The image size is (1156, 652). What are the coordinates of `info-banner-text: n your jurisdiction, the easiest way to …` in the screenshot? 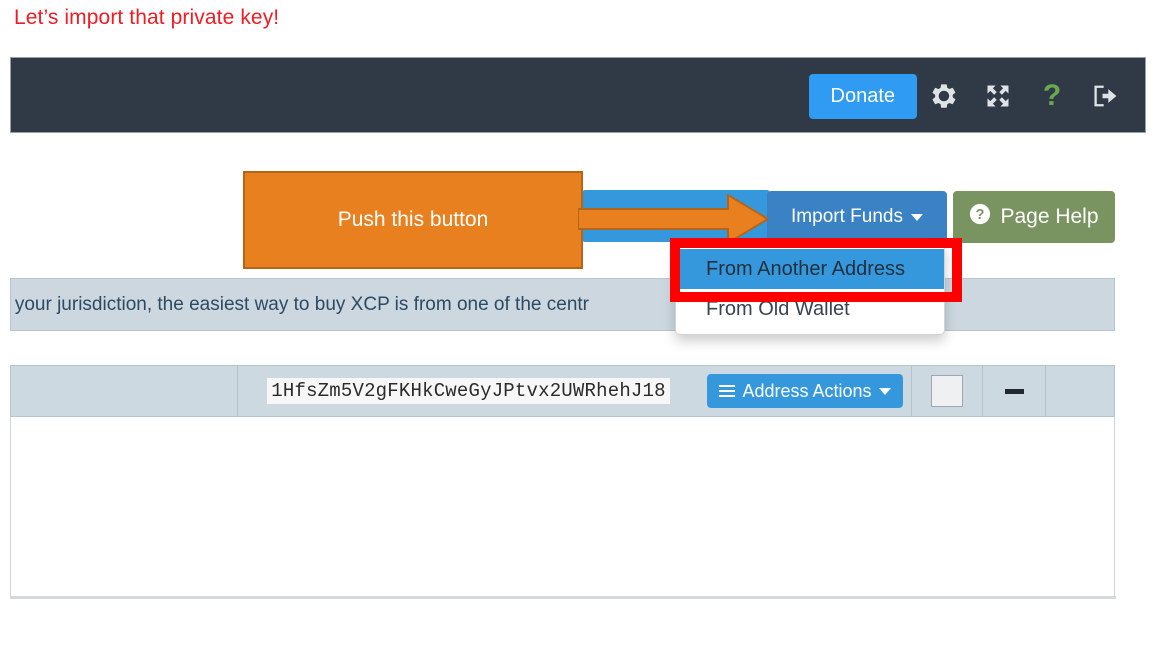 It's located at (299, 304).